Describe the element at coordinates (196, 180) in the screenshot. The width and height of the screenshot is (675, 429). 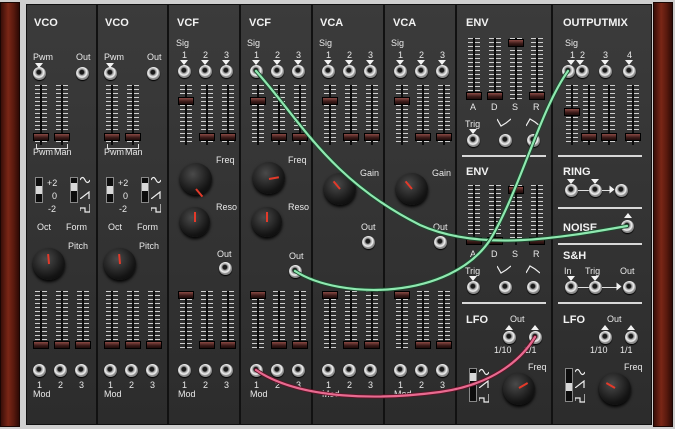
I see `frequency-knob` at that location.